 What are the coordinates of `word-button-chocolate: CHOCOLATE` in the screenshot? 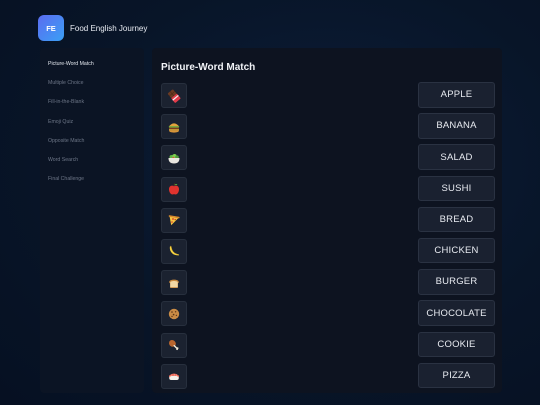 It's located at (456, 313).